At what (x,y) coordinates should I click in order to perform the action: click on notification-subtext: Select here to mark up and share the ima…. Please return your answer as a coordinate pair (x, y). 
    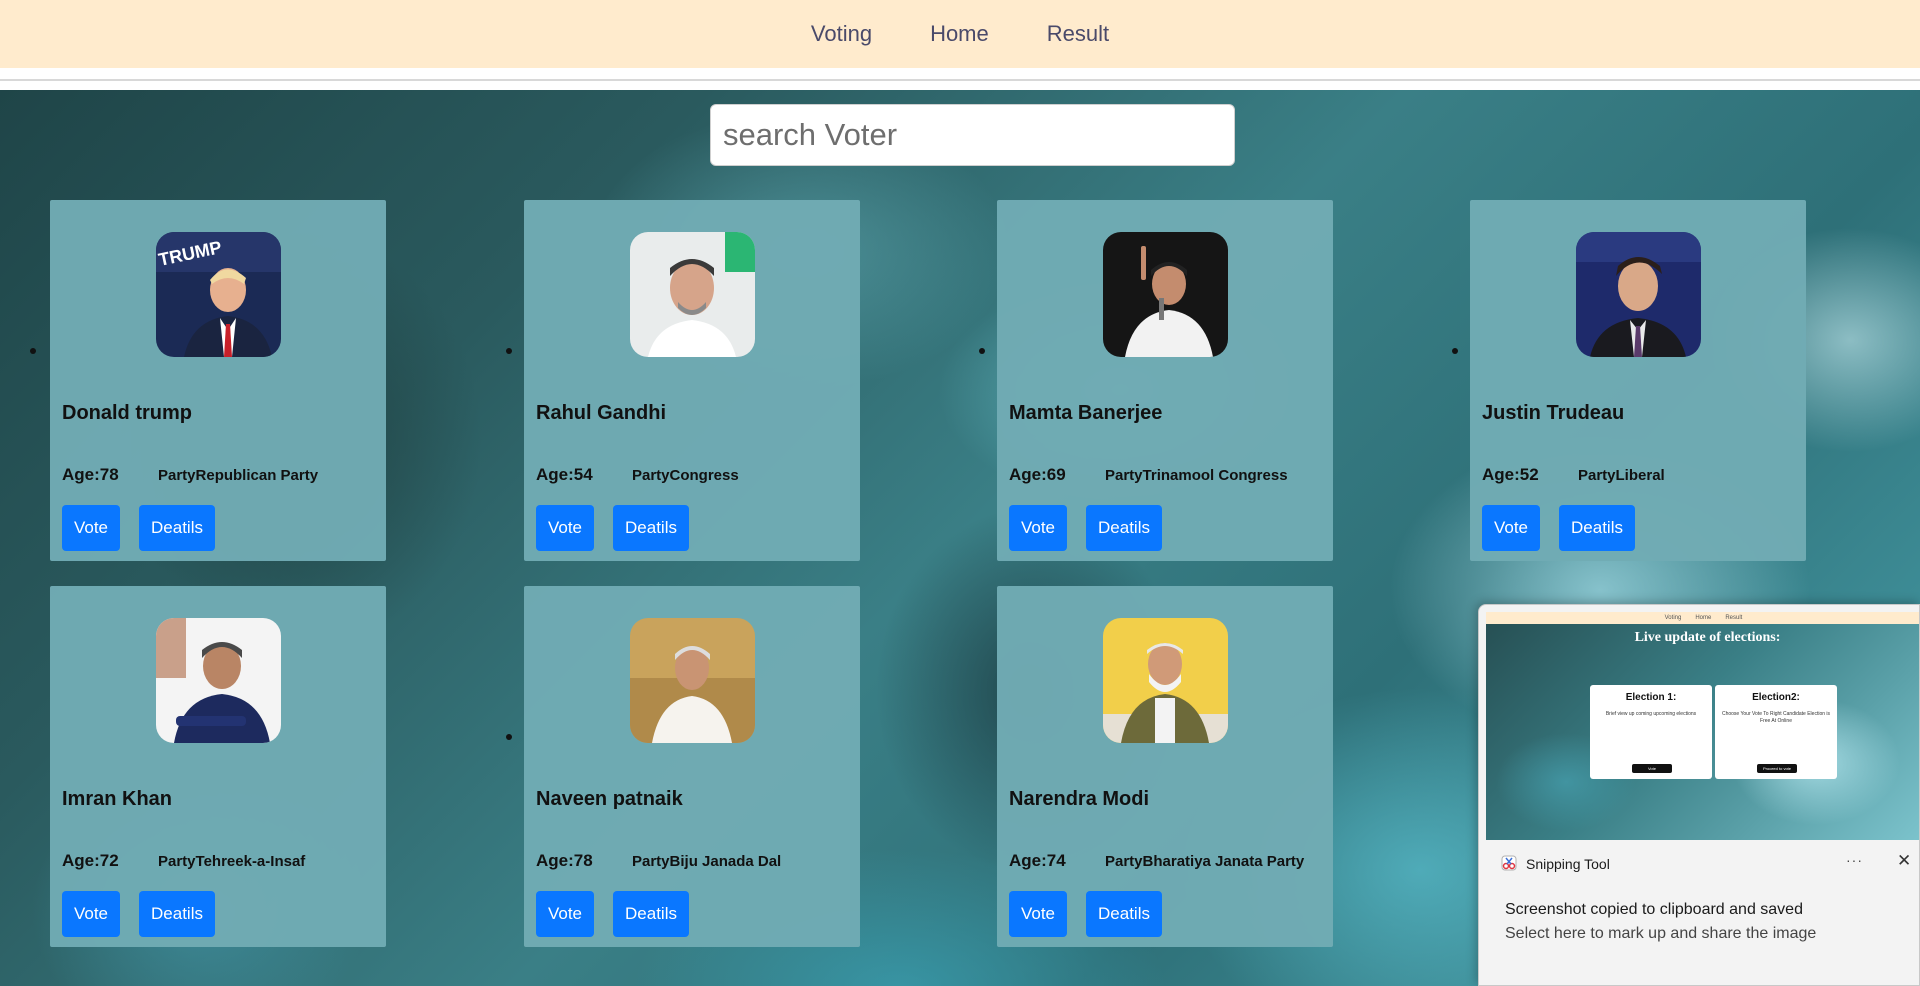
    Looking at the image, I should click on (1661, 933).